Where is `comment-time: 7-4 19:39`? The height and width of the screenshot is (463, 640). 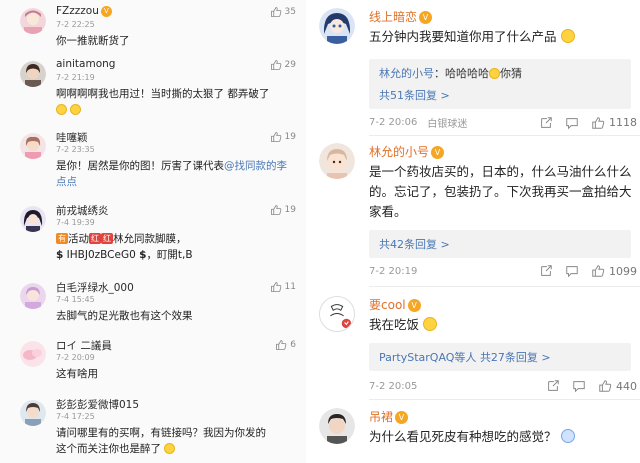 comment-time: 7-4 19:39 is located at coordinates (75, 222).